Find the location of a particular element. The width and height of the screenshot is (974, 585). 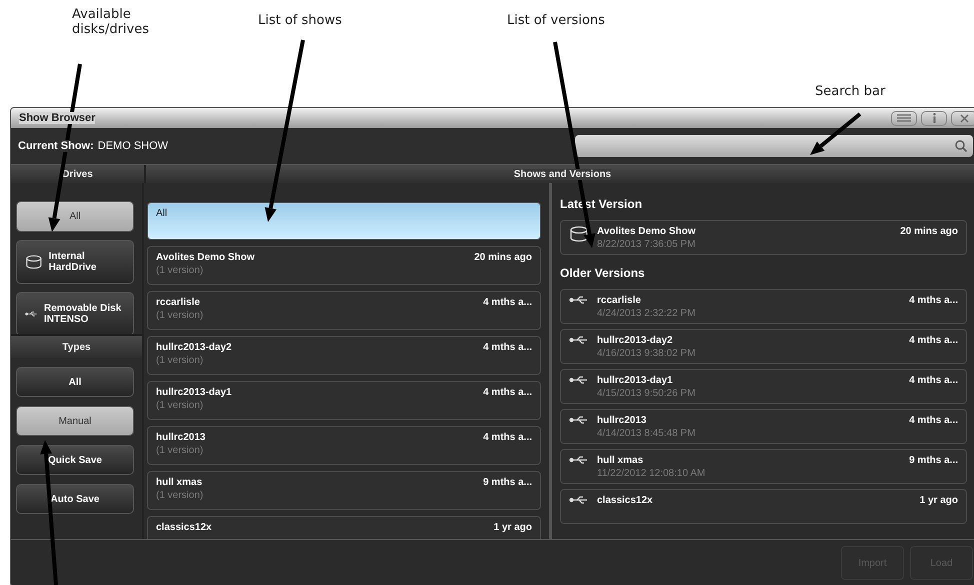

type-button: Quick Save is located at coordinates (75, 460).